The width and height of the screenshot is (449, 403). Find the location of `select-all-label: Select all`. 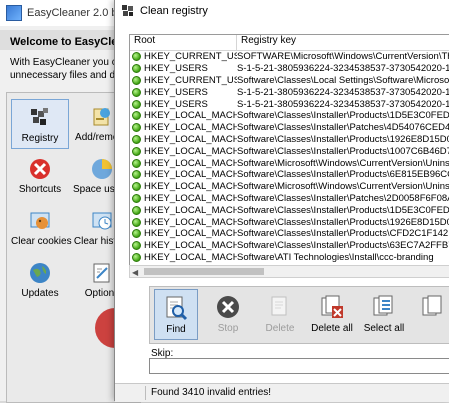

select-all-label: Select all is located at coordinates (384, 328).